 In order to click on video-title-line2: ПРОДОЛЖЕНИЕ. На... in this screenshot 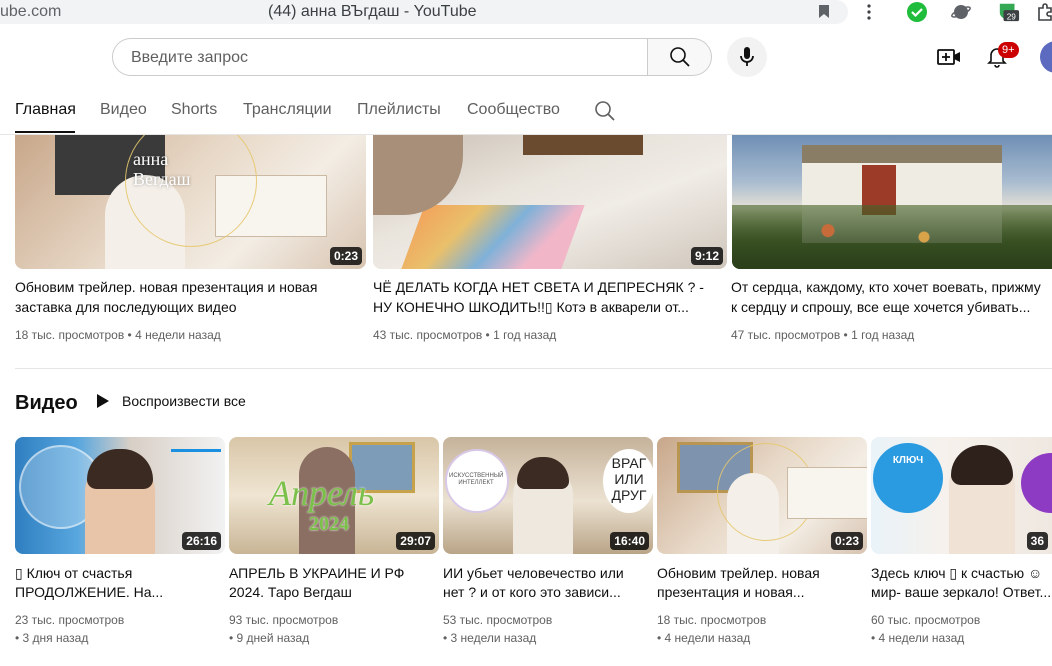, I will do `click(120, 592)`.